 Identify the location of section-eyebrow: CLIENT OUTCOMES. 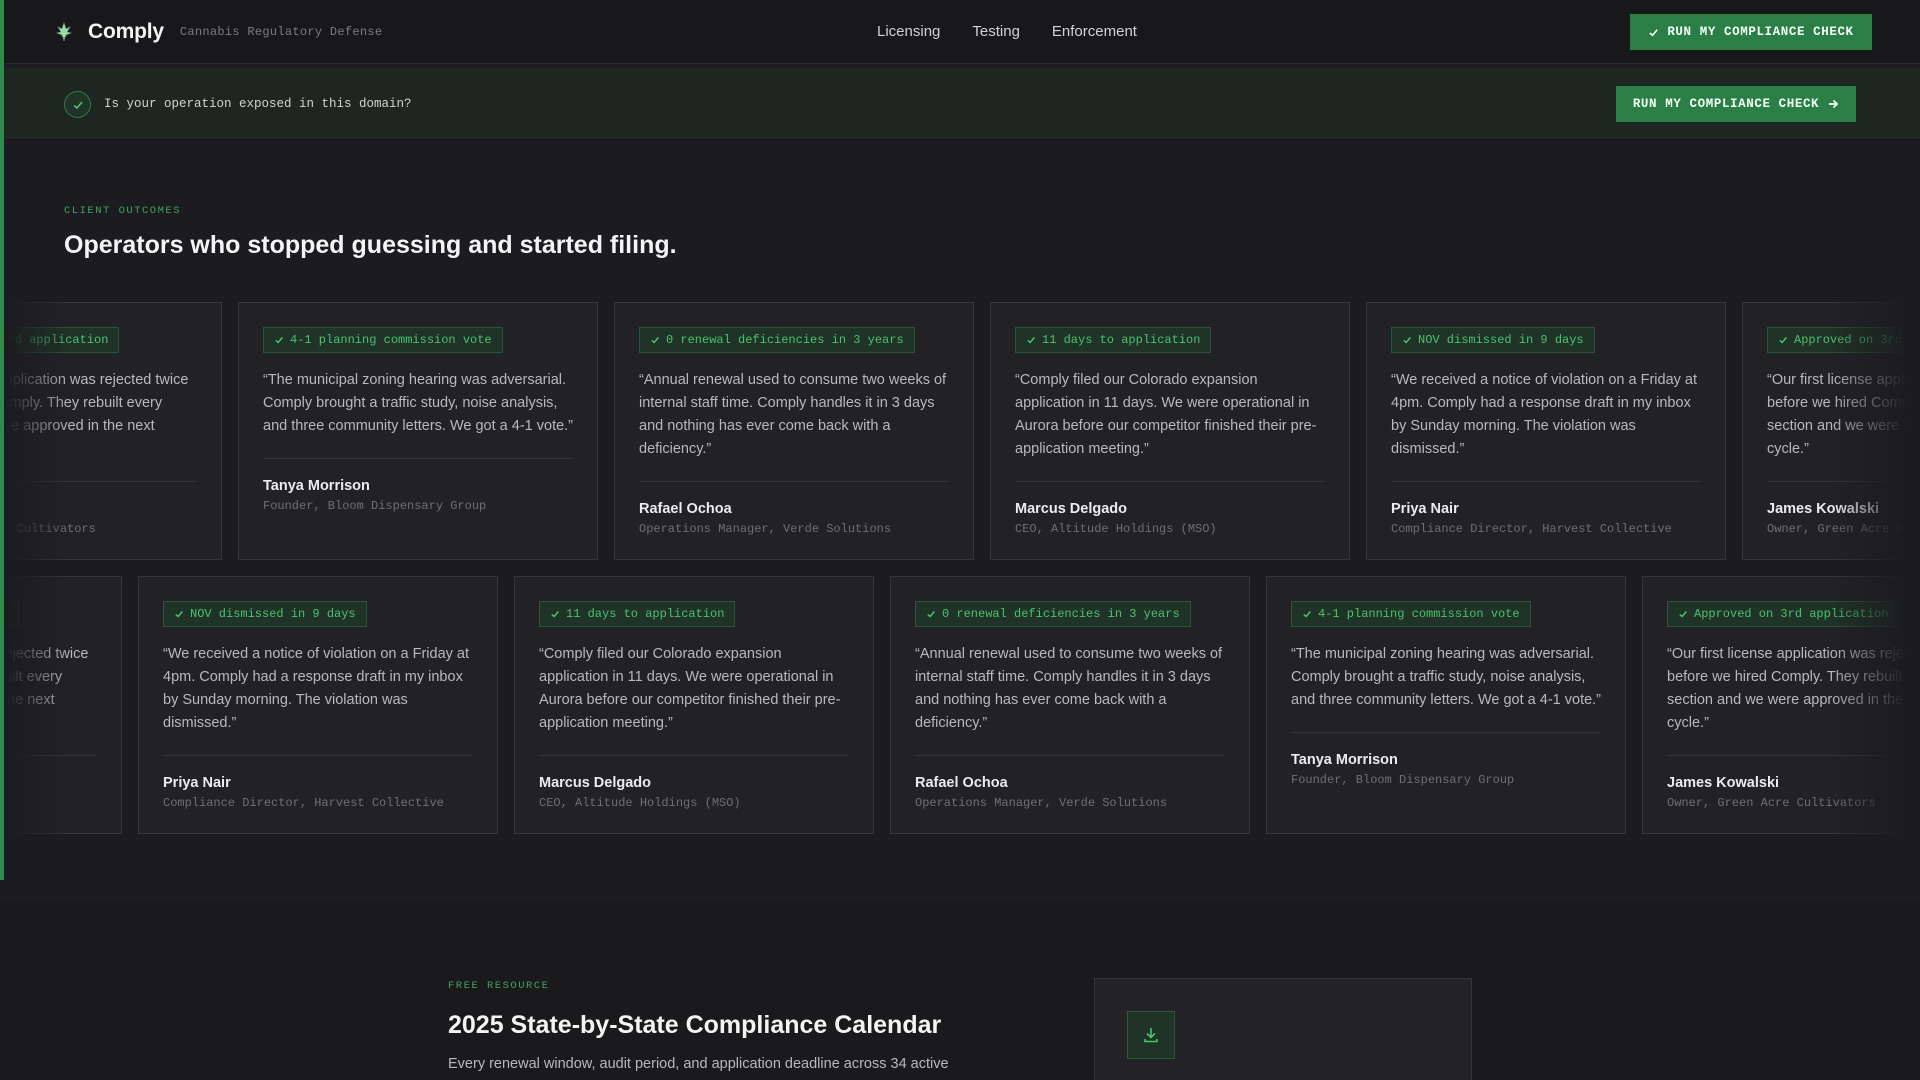
(123, 211).